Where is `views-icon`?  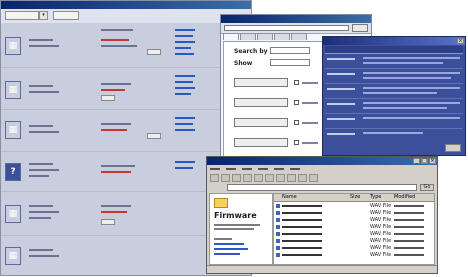 views-icon is located at coordinates (313, 177).